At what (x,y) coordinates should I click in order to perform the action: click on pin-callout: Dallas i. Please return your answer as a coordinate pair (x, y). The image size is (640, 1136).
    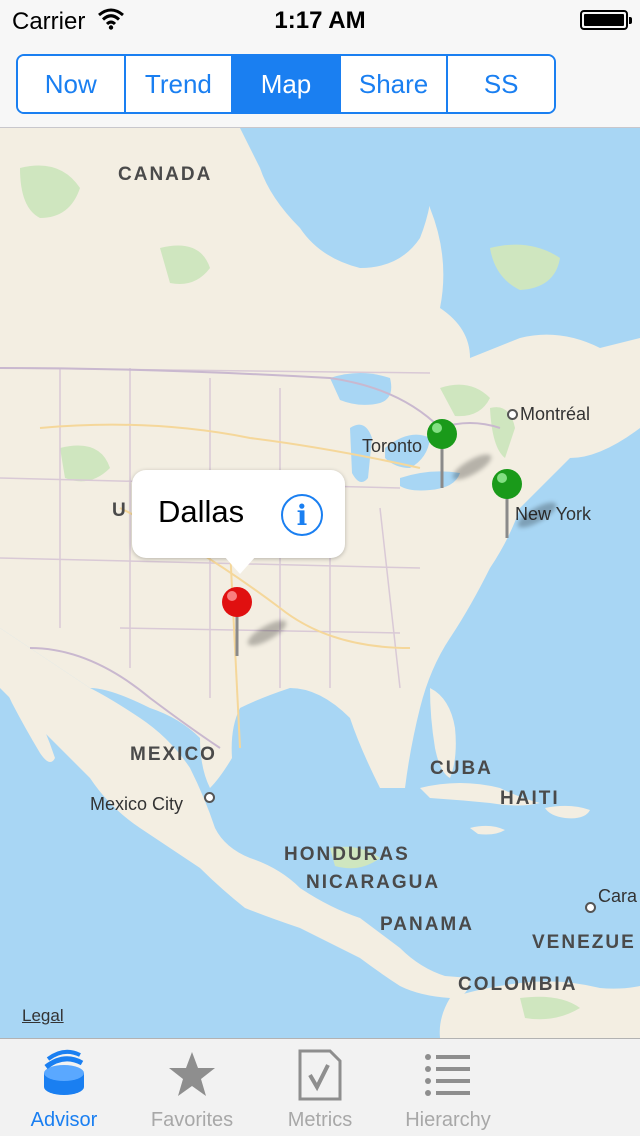
    Looking at the image, I should click on (238, 522).